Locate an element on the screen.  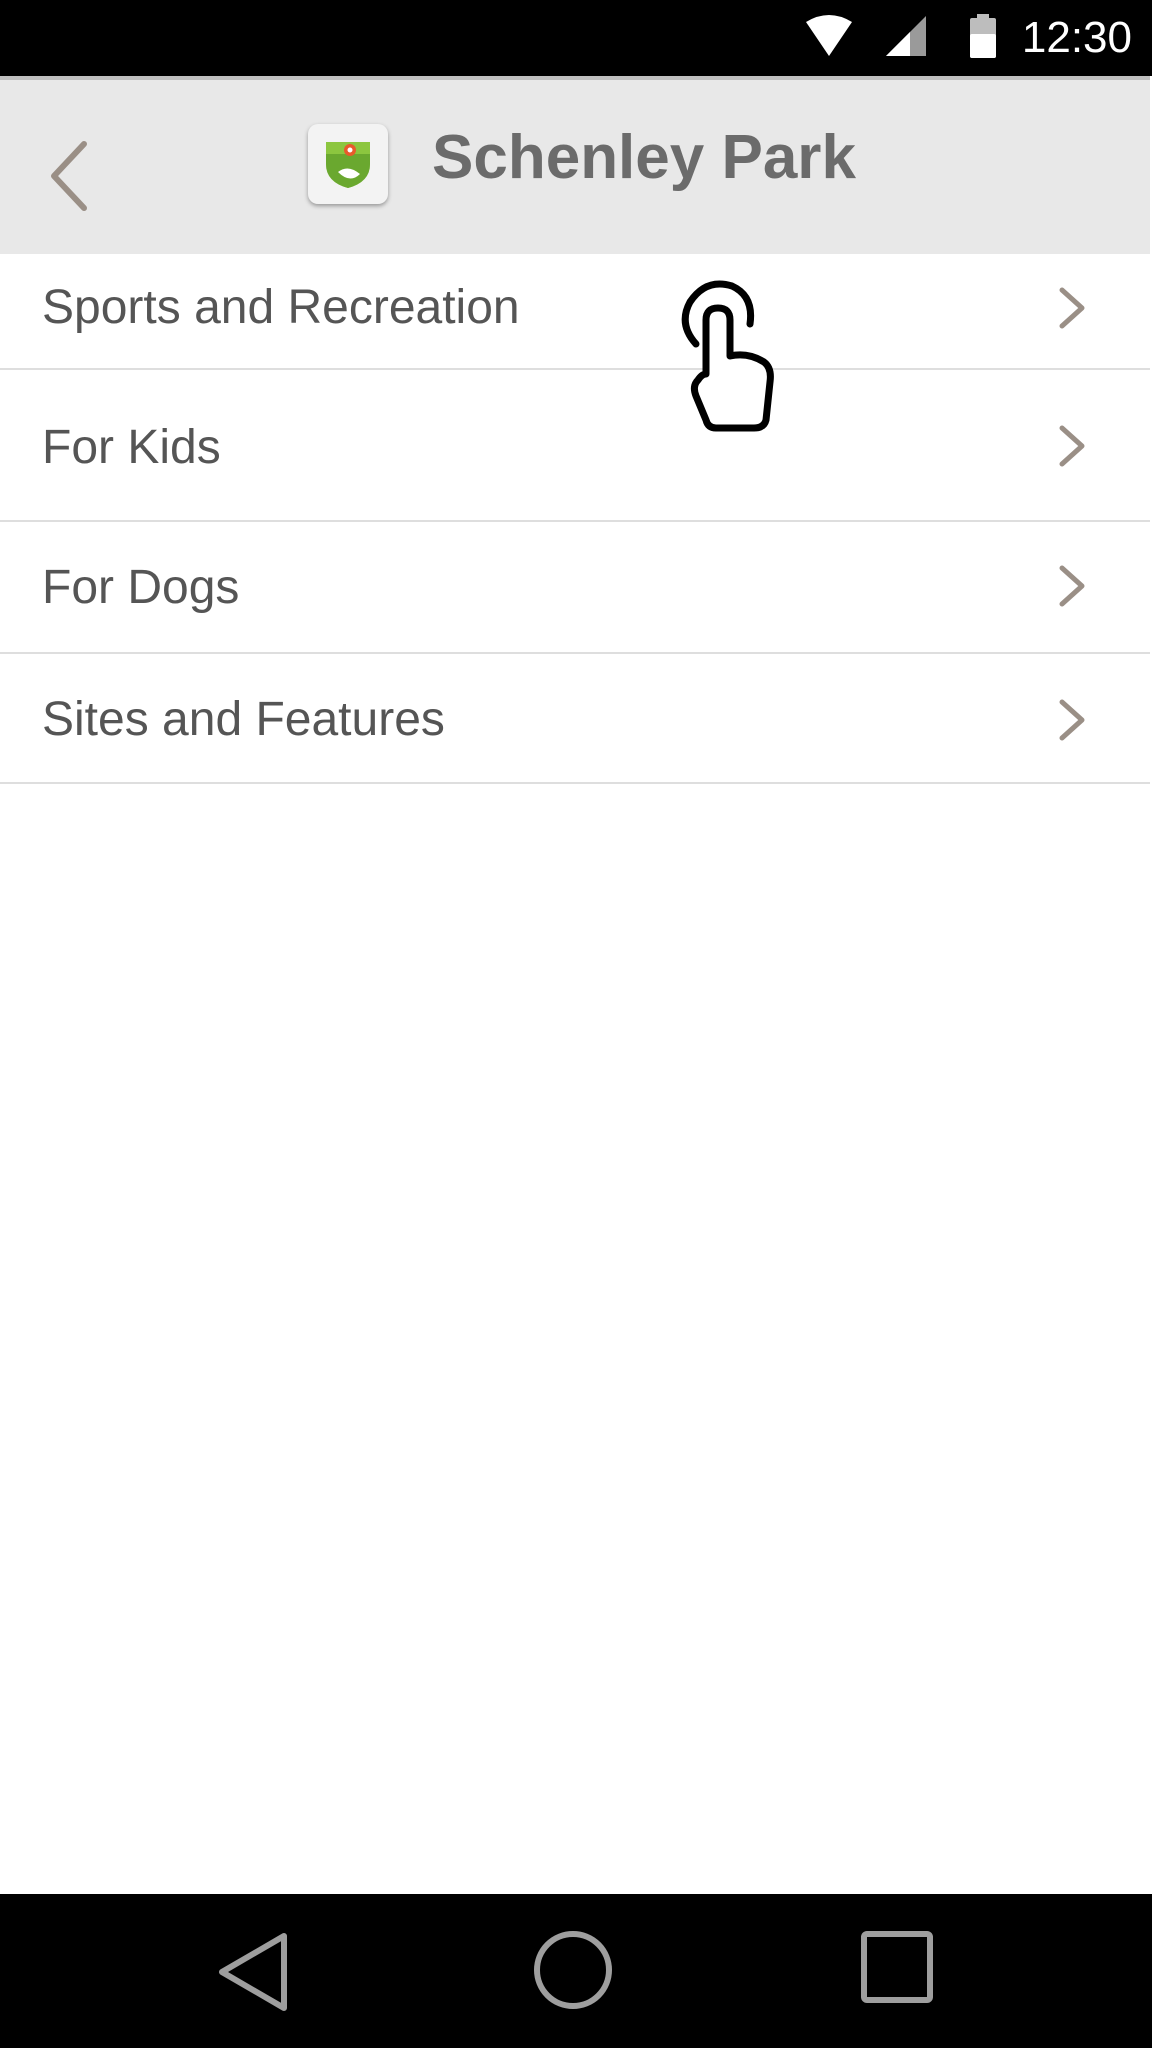
list-item-label: For Kids is located at coordinates (131, 447).